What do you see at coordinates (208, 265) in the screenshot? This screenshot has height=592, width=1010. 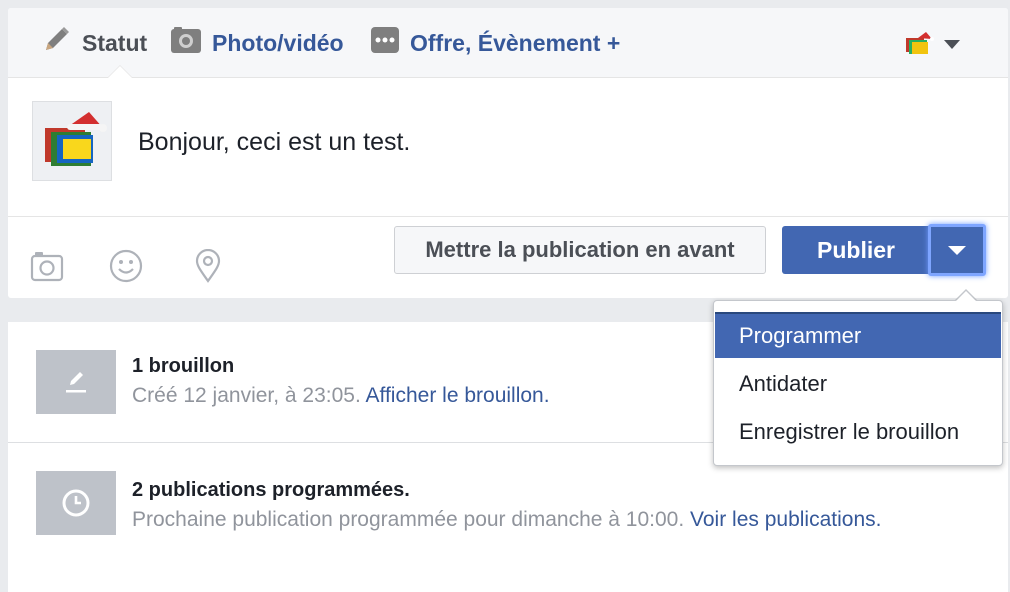 I see `location-pin-icon` at bounding box center [208, 265].